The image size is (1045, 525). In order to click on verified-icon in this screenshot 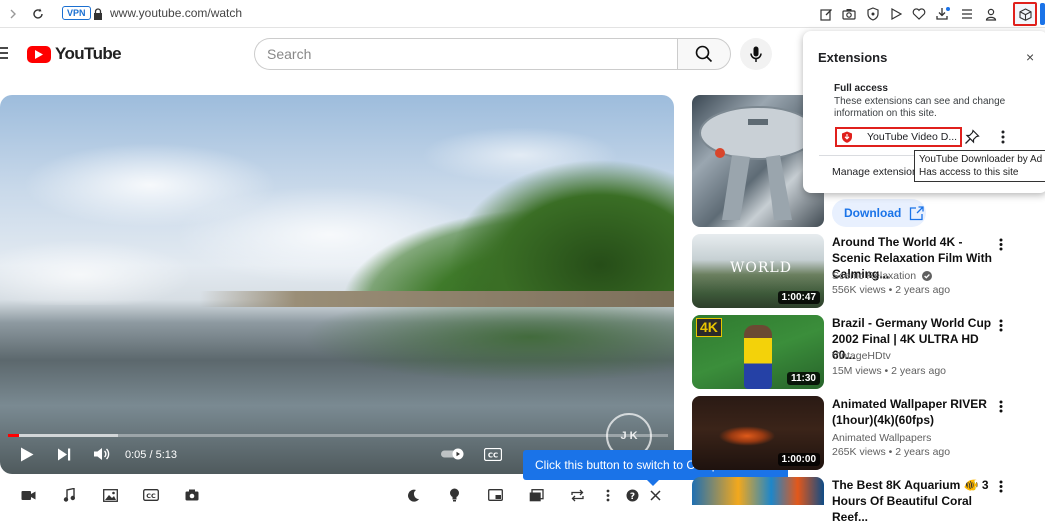, I will do `click(926, 276)`.